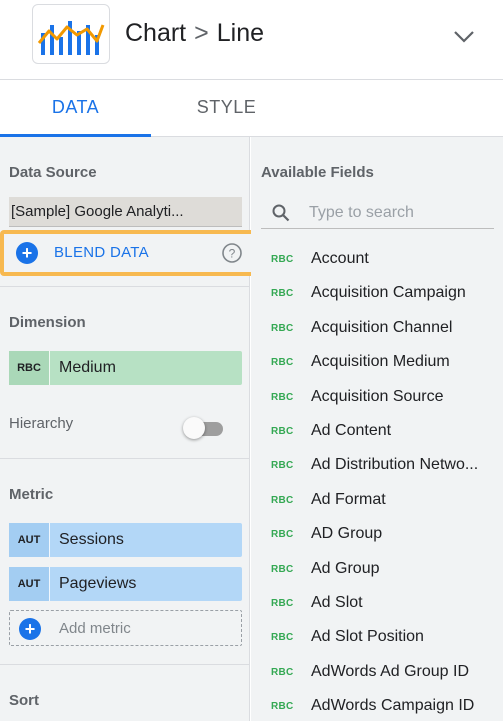  Describe the element at coordinates (98, 583) in the screenshot. I see `chip-label: Pageviews` at that location.